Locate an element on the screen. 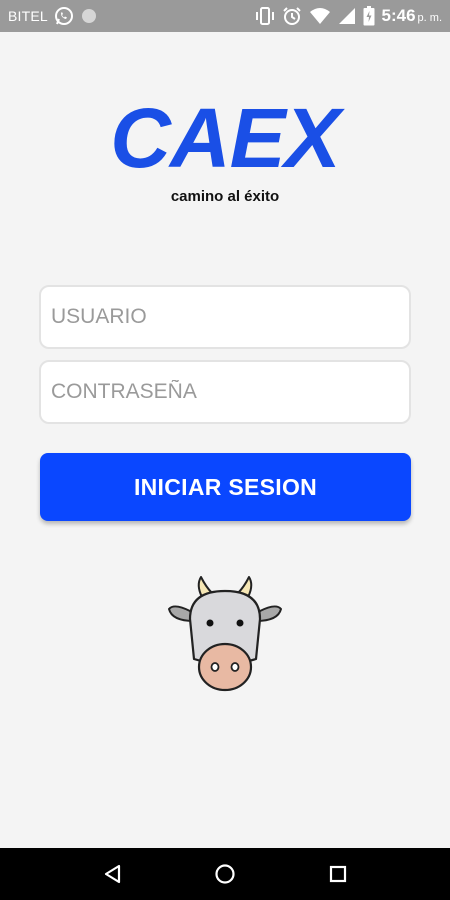  navigation-bar is located at coordinates (225, 874).